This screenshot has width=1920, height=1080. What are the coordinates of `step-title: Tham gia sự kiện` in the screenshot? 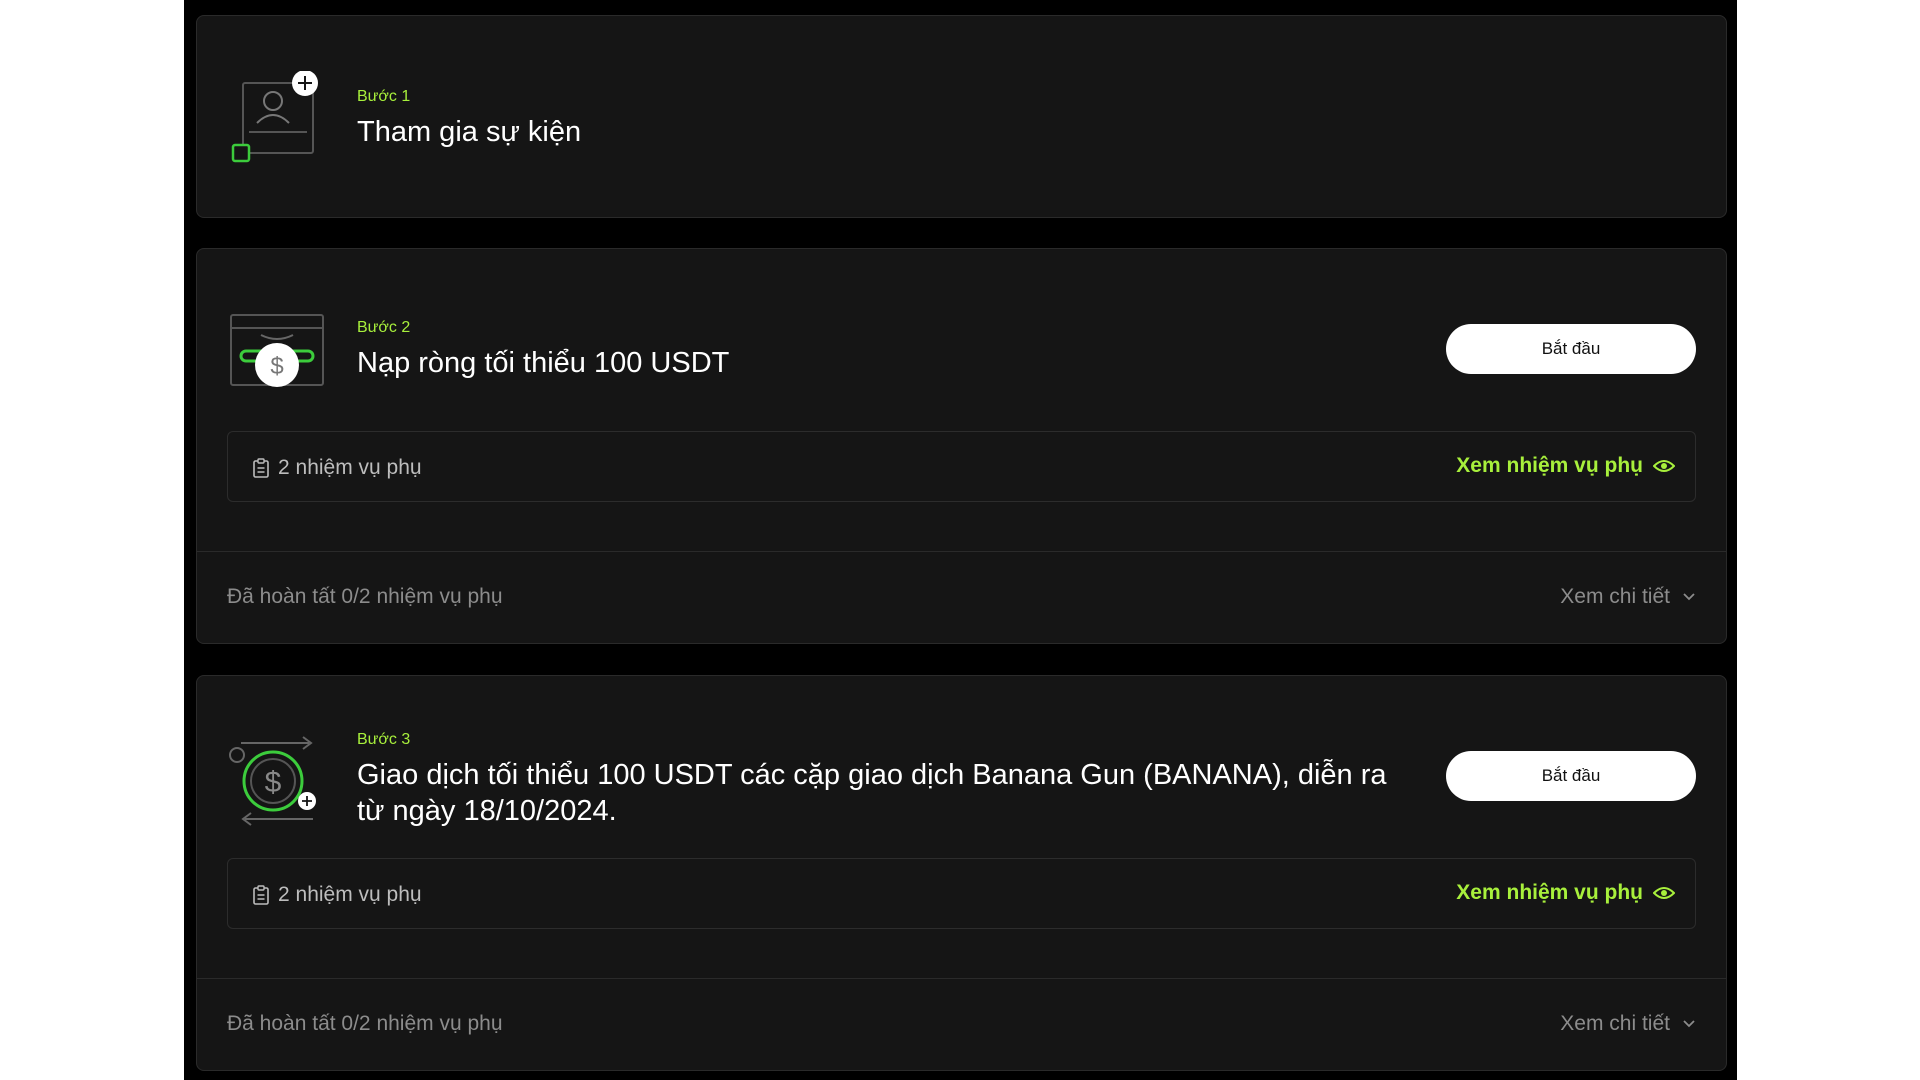 It's located at (469, 132).